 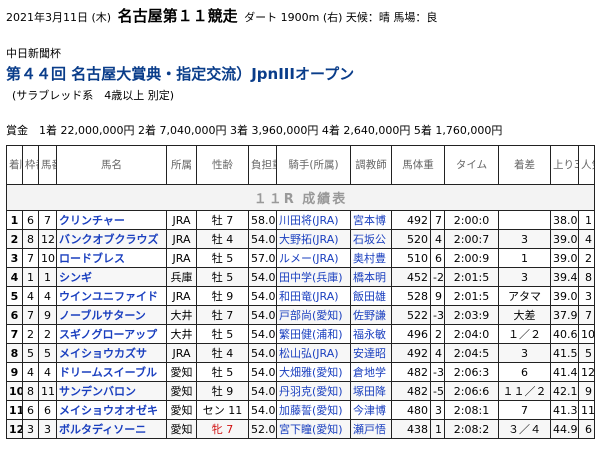 What do you see at coordinates (14, 353) in the screenshot?
I see `cell-rank: 8` at bounding box center [14, 353].